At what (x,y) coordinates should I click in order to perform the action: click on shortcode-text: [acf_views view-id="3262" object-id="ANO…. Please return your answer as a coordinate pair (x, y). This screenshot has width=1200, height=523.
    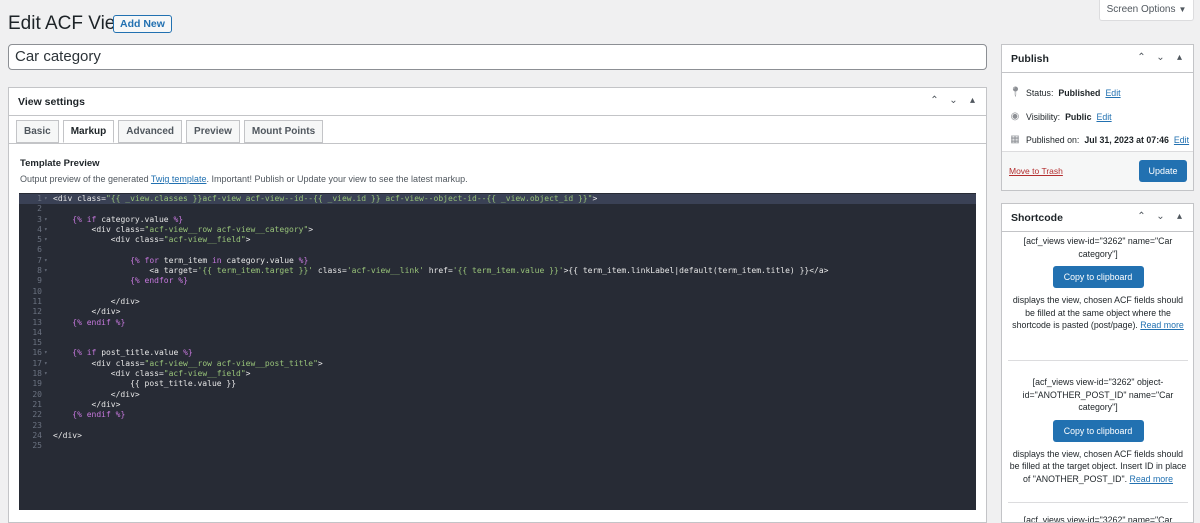
    Looking at the image, I should click on (1098, 394).